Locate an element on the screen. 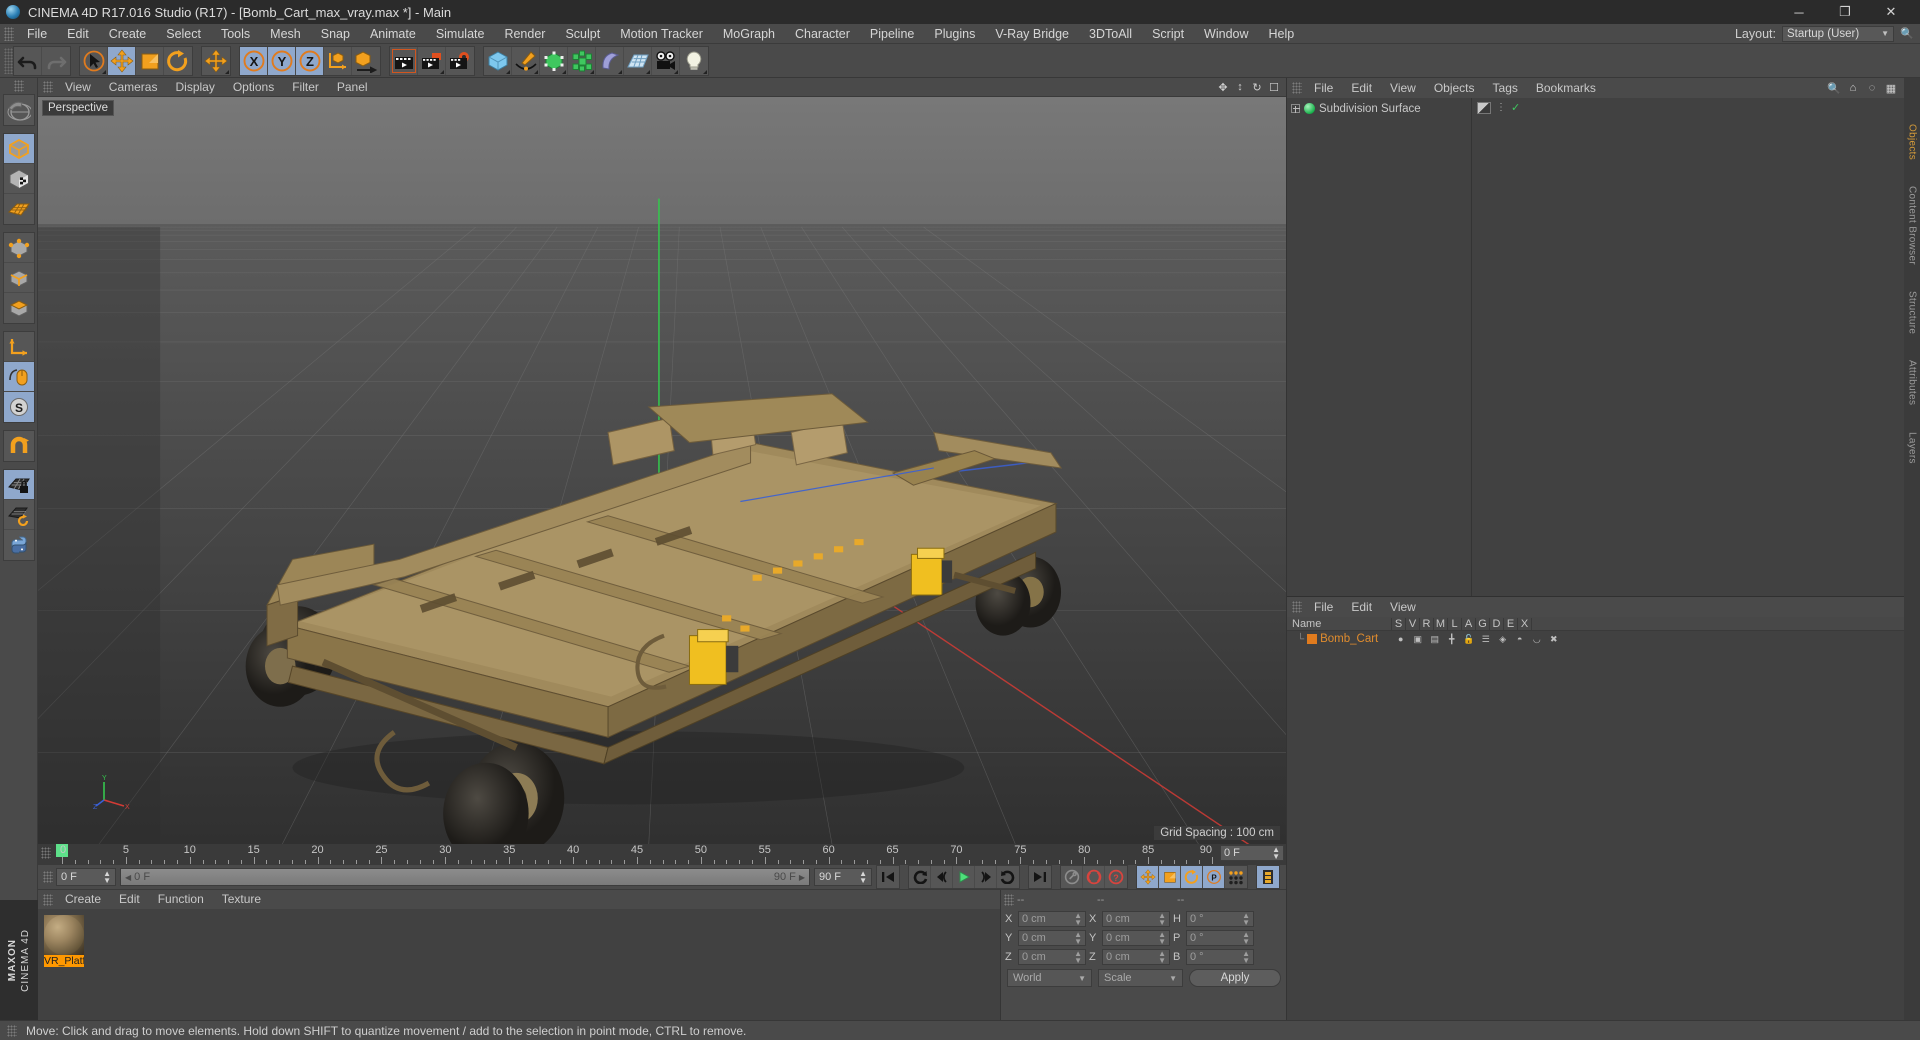 This screenshot has height=1040, width=1920. panel-icon: ▦ is located at coordinates (1891, 88).